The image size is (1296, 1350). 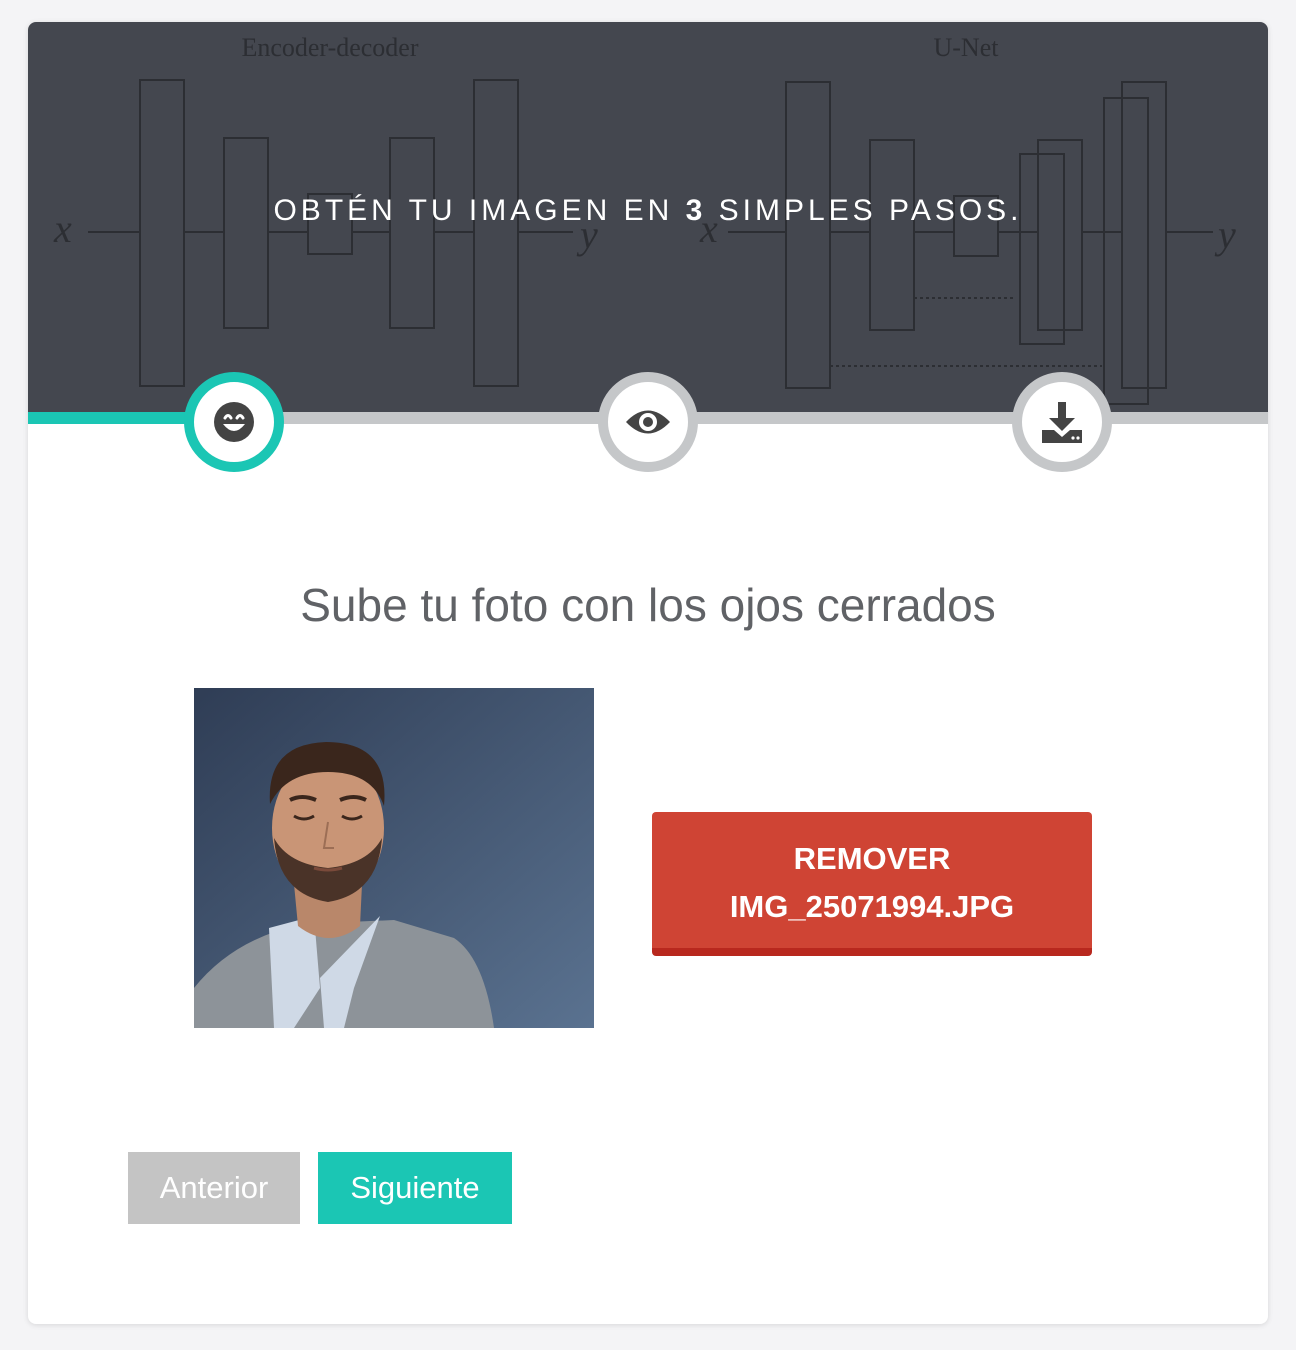 I want to click on step-upload, so click(x=234, y=422).